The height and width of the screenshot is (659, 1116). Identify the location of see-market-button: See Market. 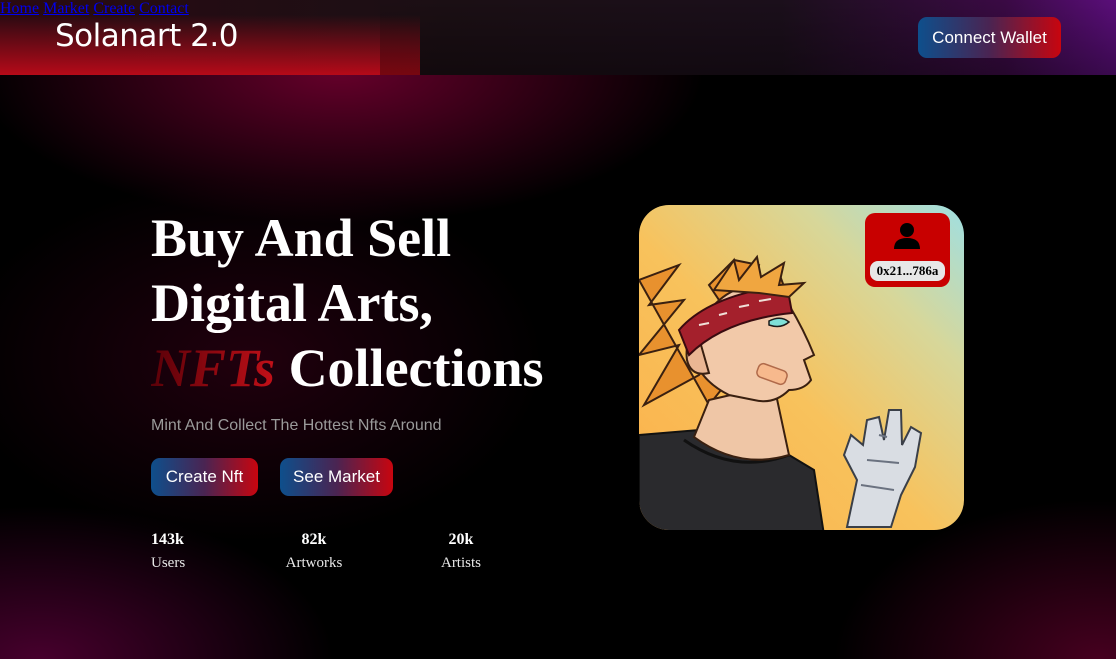
(336, 477).